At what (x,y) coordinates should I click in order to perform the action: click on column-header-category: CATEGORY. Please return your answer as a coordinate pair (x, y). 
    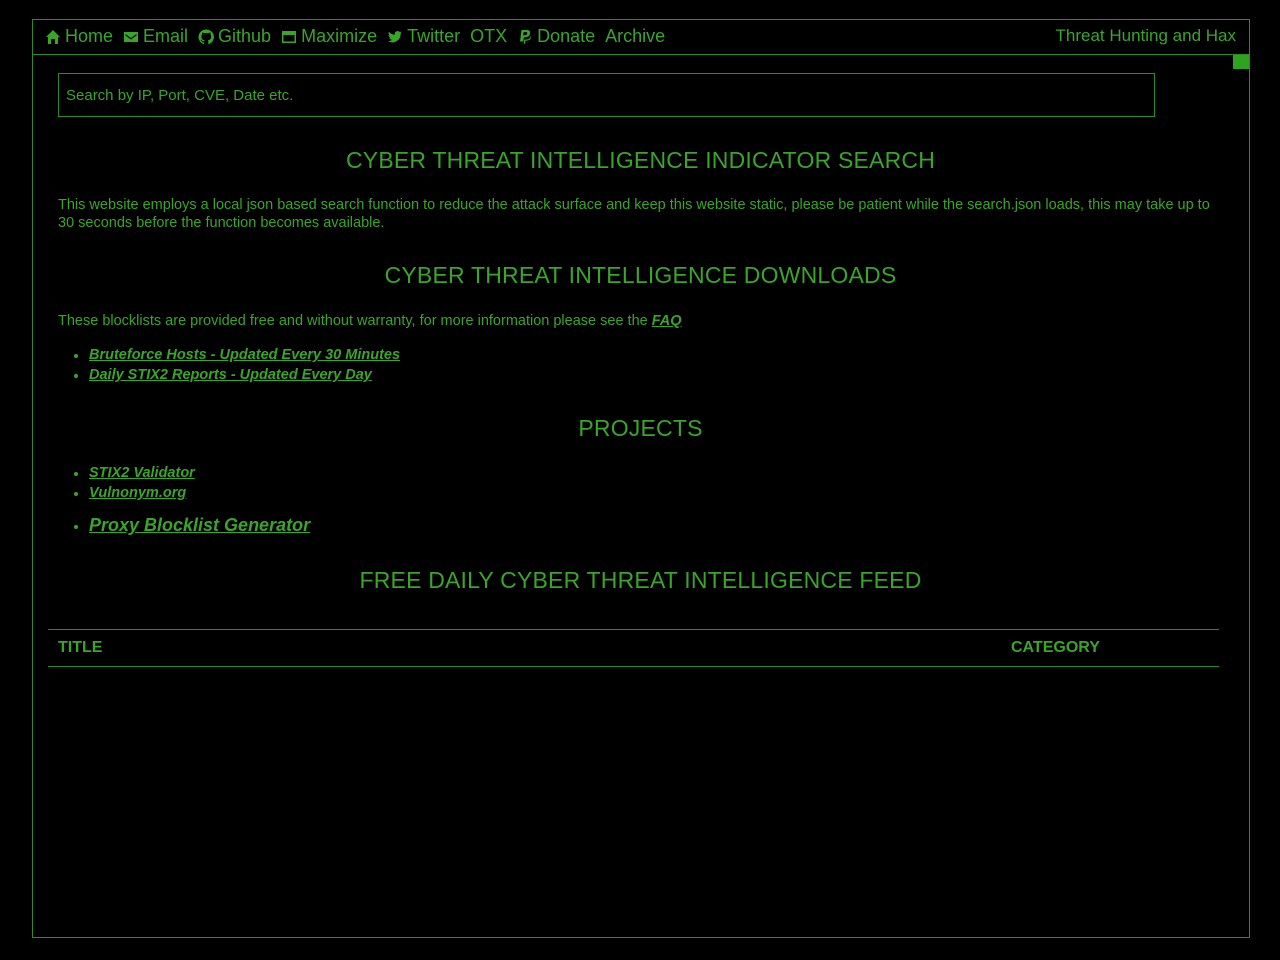
    Looking at the image, I should click on (1055, 648).